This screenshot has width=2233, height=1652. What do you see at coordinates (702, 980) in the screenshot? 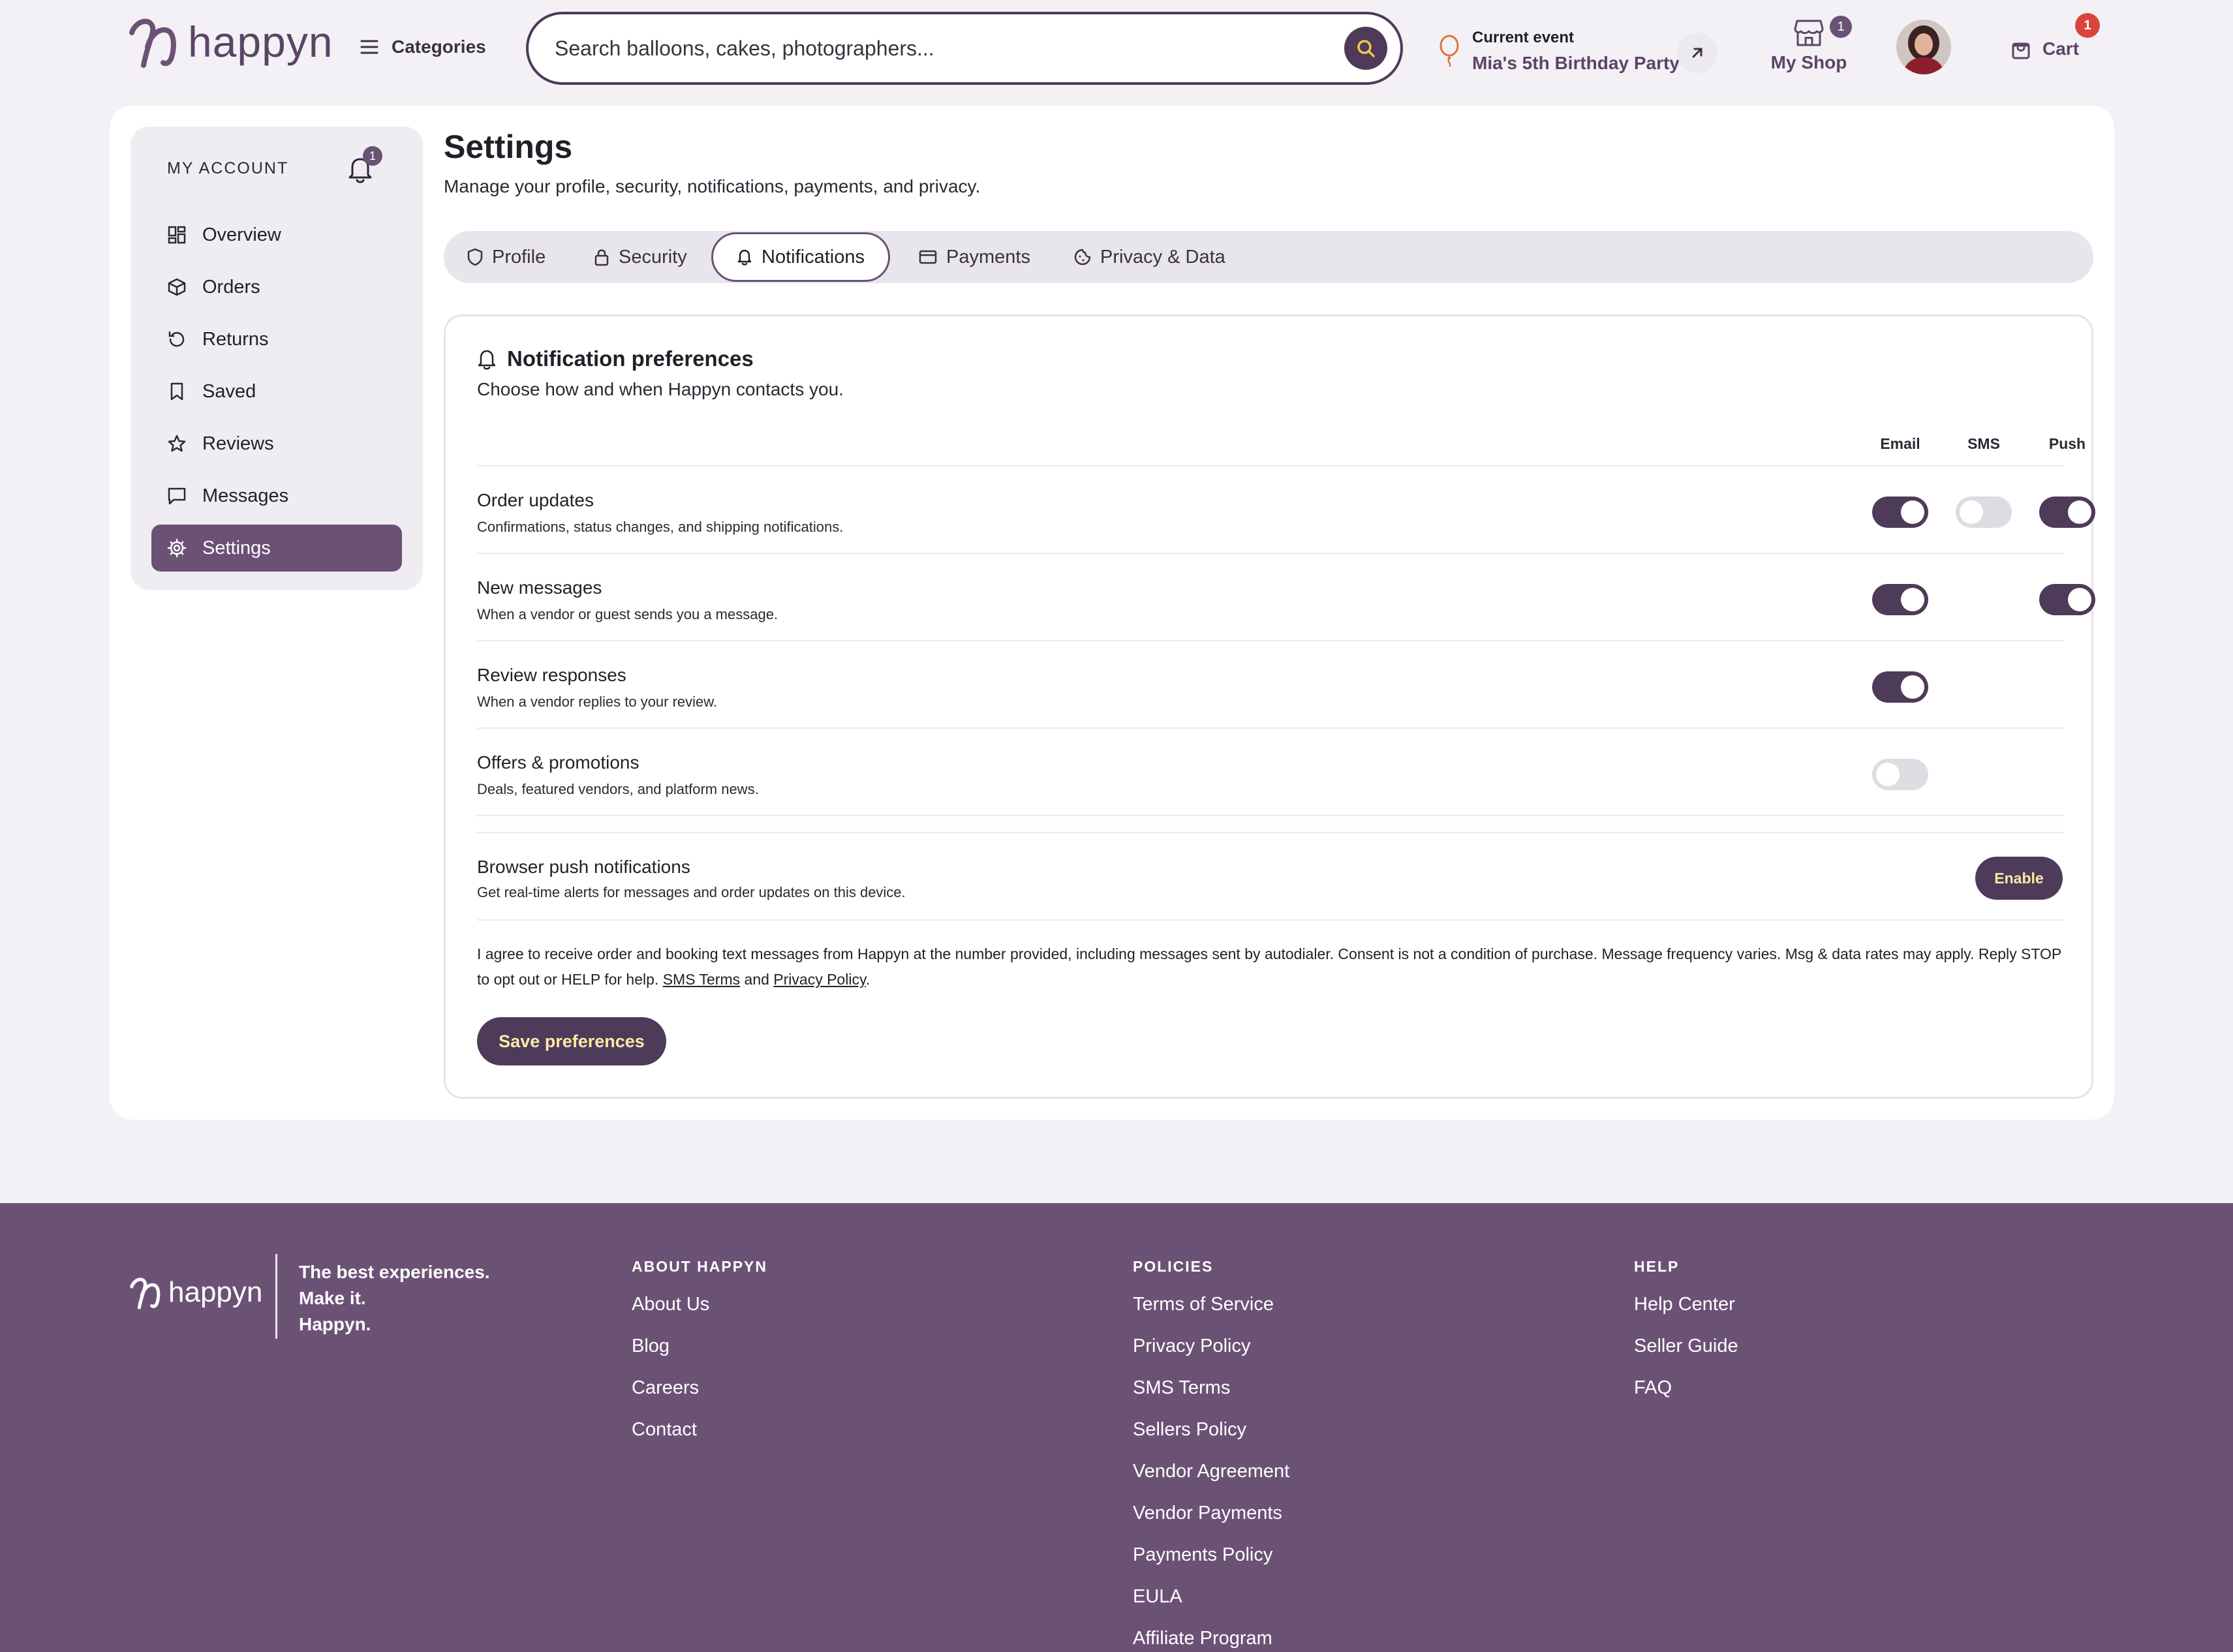
I see `sms-terms-link: SMS Terms` at bounding box center [702, 980].